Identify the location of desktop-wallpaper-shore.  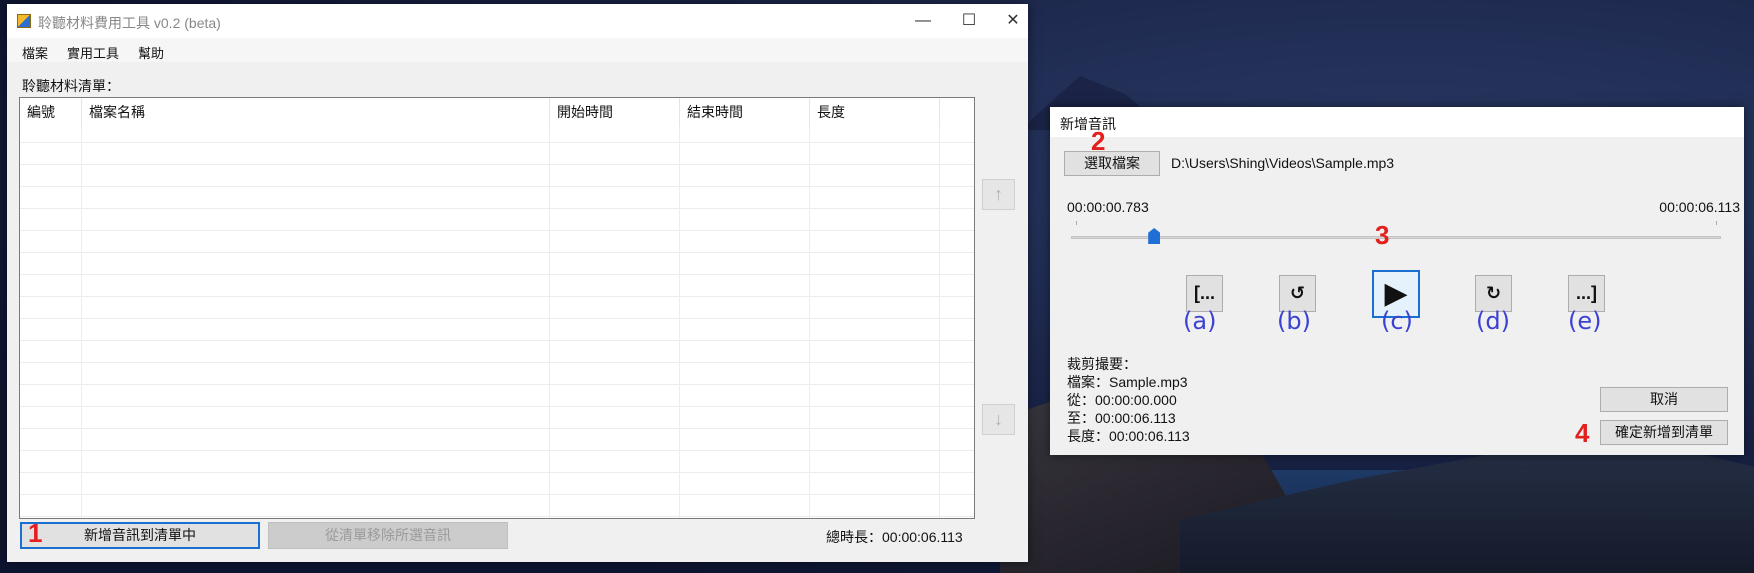
(1467, 506).